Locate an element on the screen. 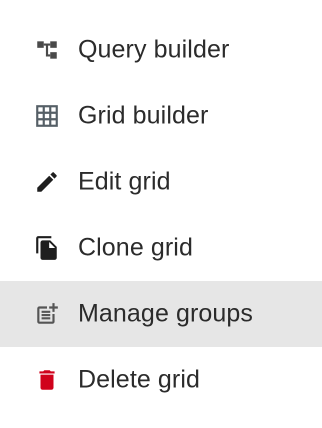  post-add-icon is located at coordinates (47, 314).